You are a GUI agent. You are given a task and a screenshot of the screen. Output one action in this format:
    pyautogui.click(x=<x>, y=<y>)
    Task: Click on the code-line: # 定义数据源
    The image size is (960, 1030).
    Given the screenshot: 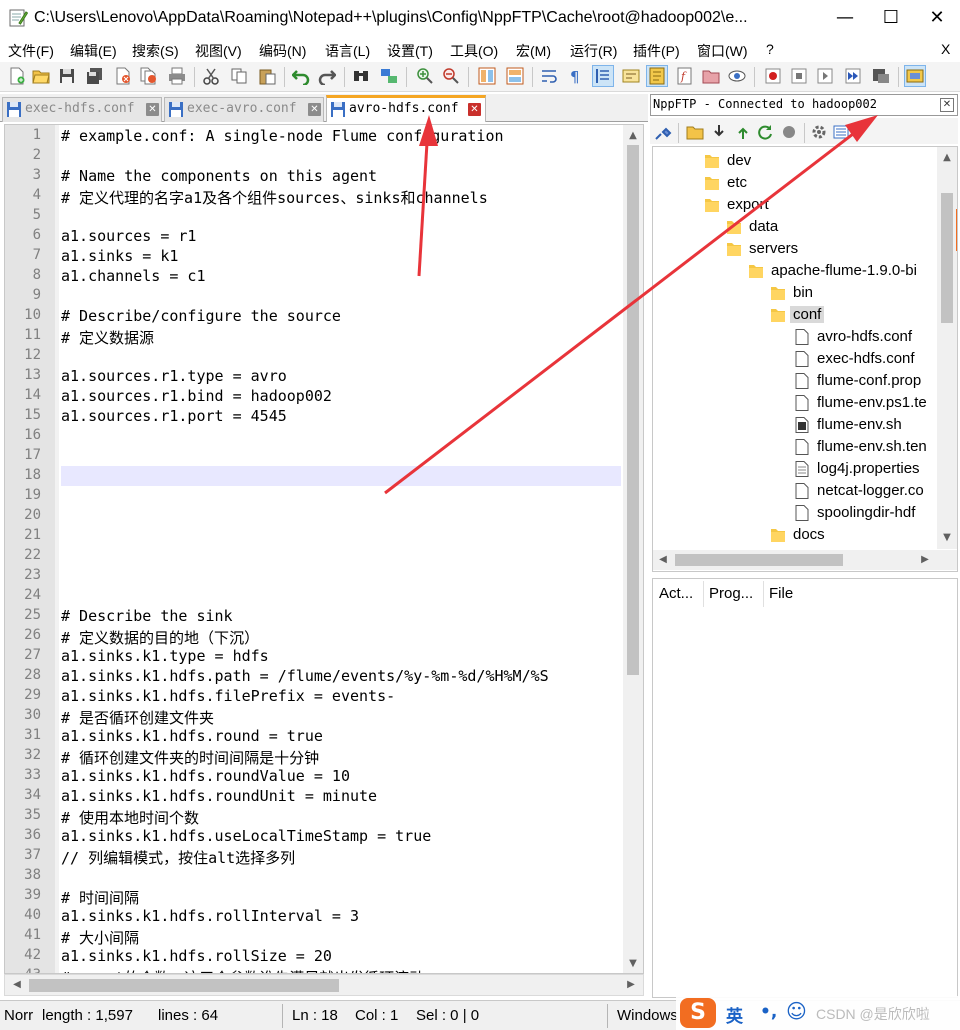 What is the action you would take?
    pyautogui.click(x=107, y=337)
    